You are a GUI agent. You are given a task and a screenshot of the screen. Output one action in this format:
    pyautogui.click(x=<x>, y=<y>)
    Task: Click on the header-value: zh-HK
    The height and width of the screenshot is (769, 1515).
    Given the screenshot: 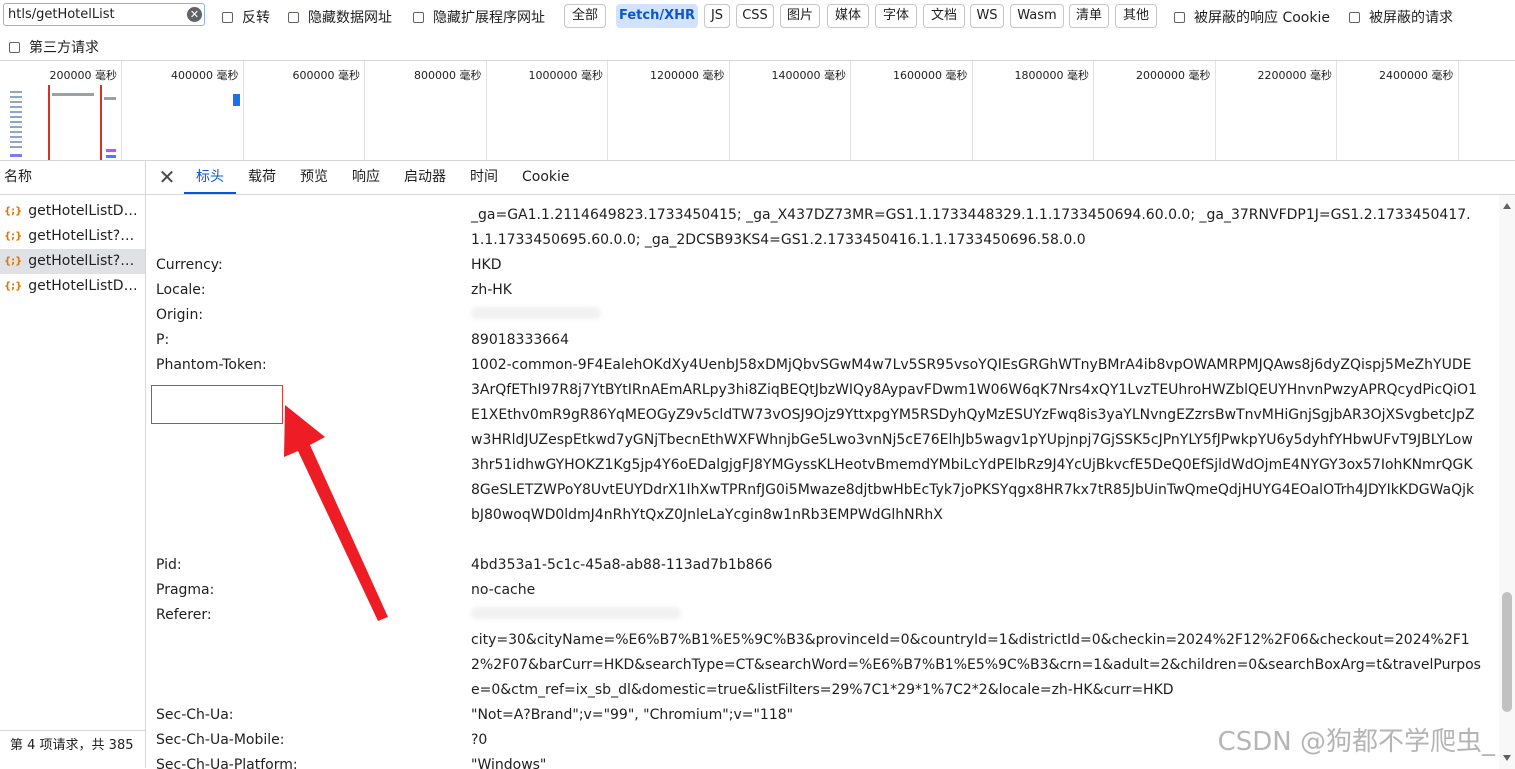 What is the action you would take?
    pyautogui.click(x=491, y=290)
    